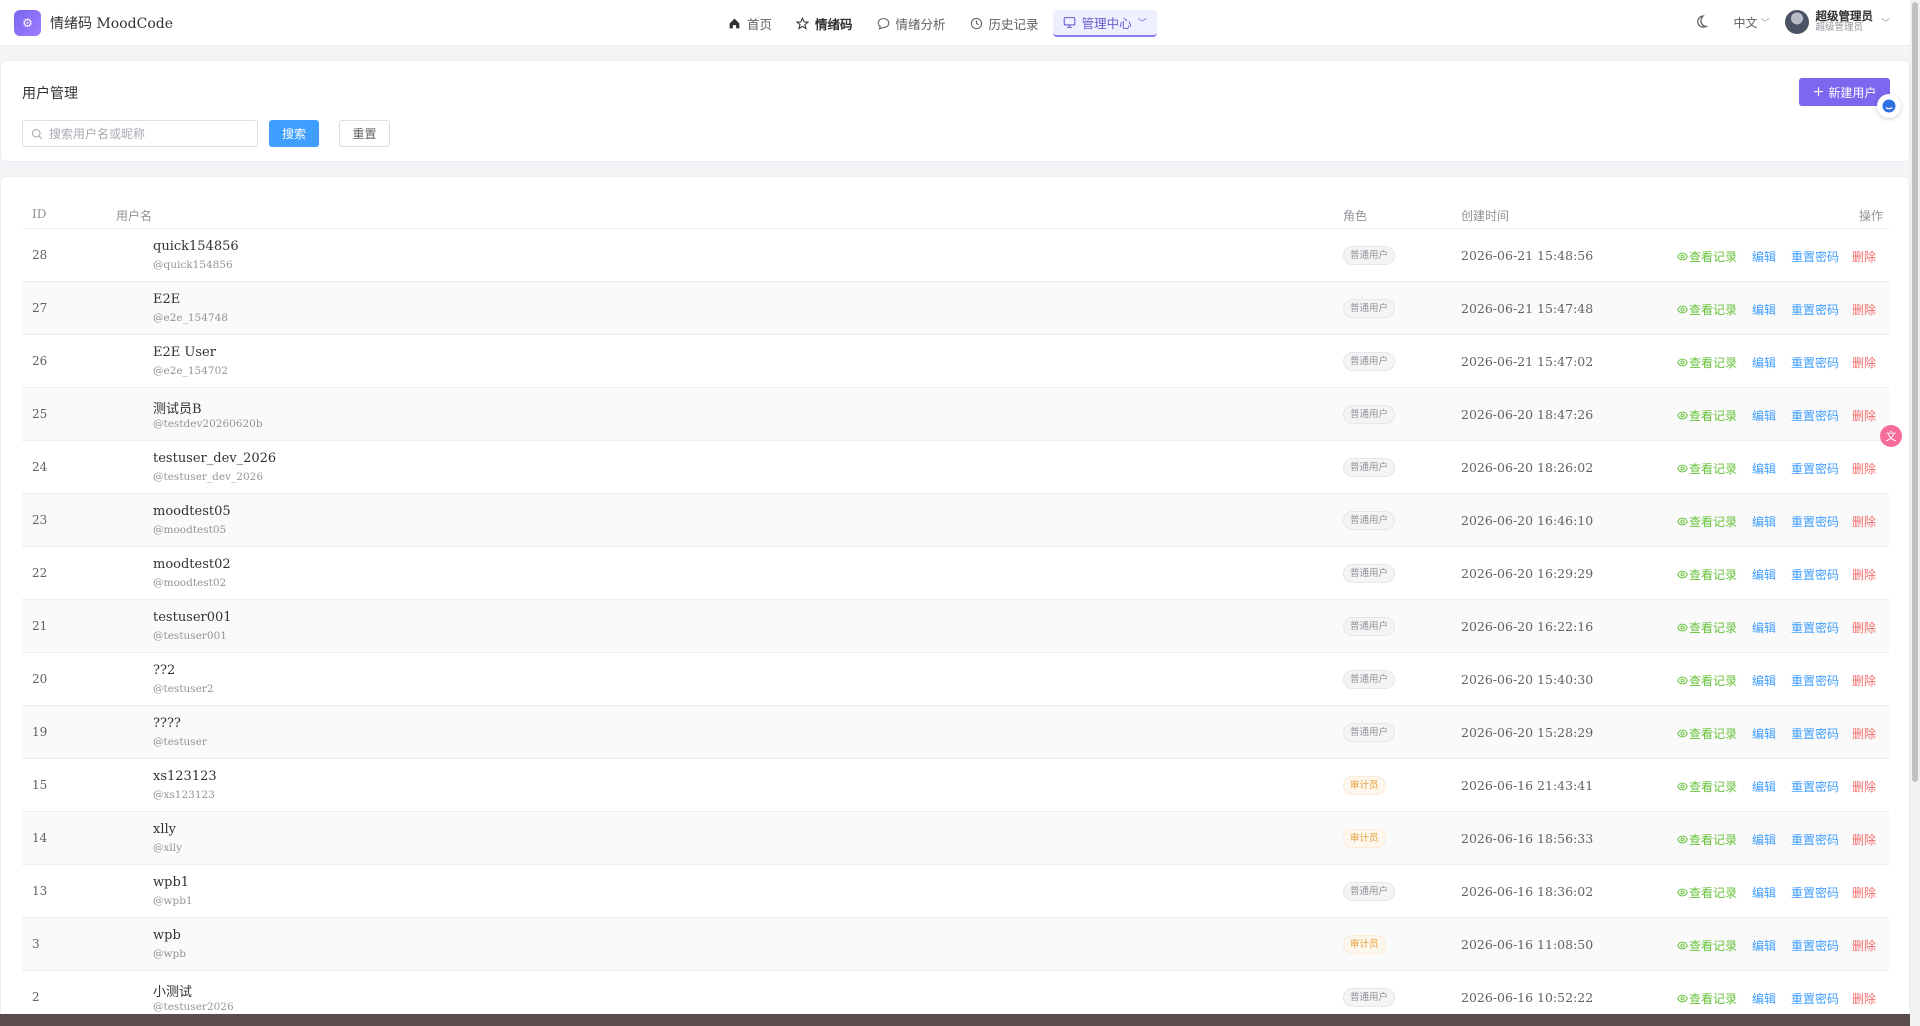  I want to click on moon-icon, so click(1701, 22).